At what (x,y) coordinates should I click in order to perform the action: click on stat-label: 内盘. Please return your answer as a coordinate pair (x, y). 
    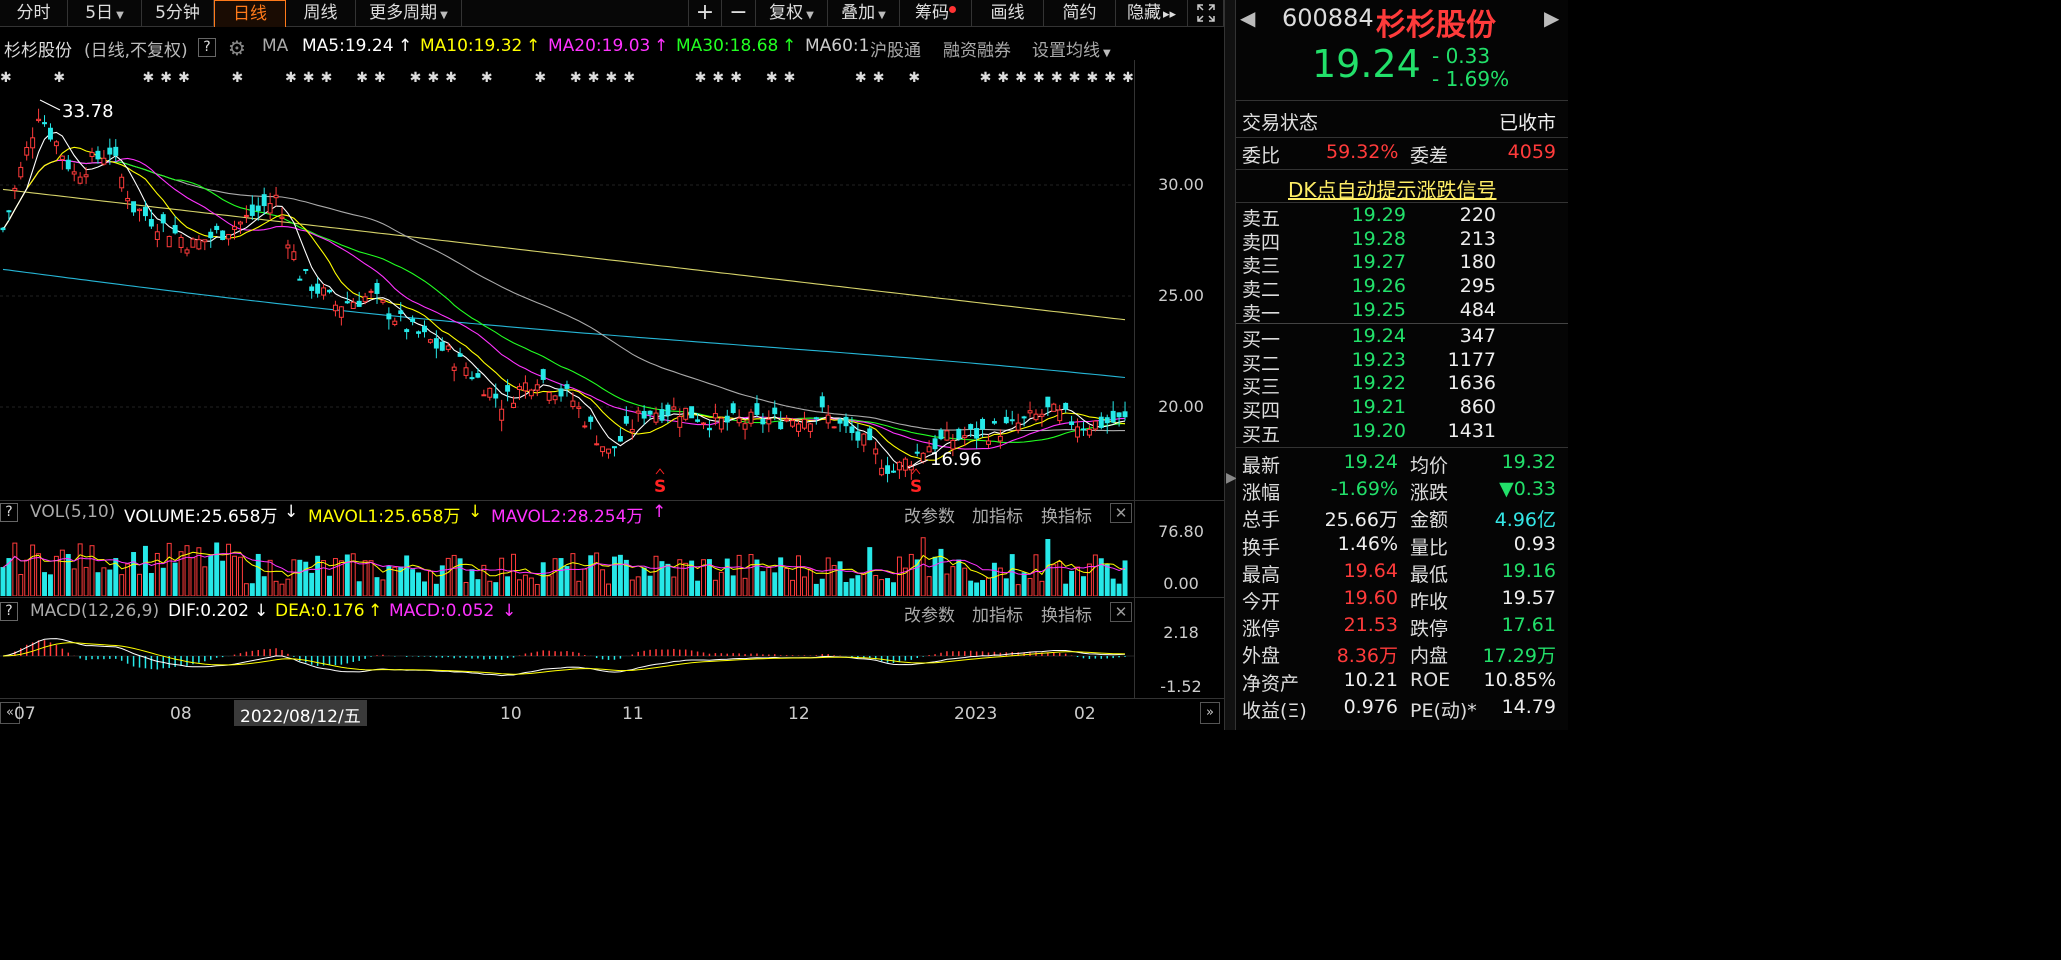
    Looking at the image, I should click on (1429, 656).